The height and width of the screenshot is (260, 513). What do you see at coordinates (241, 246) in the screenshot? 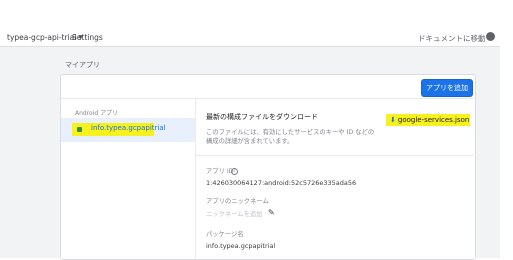
I see `package-value: info.typea.gcpapitrial` at bounding box center [241, 246].